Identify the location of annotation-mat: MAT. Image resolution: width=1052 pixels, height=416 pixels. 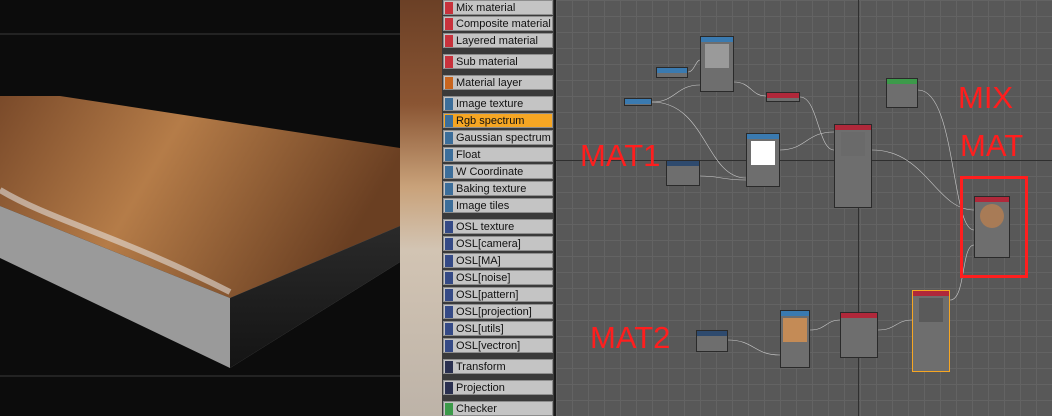
(992, 145).